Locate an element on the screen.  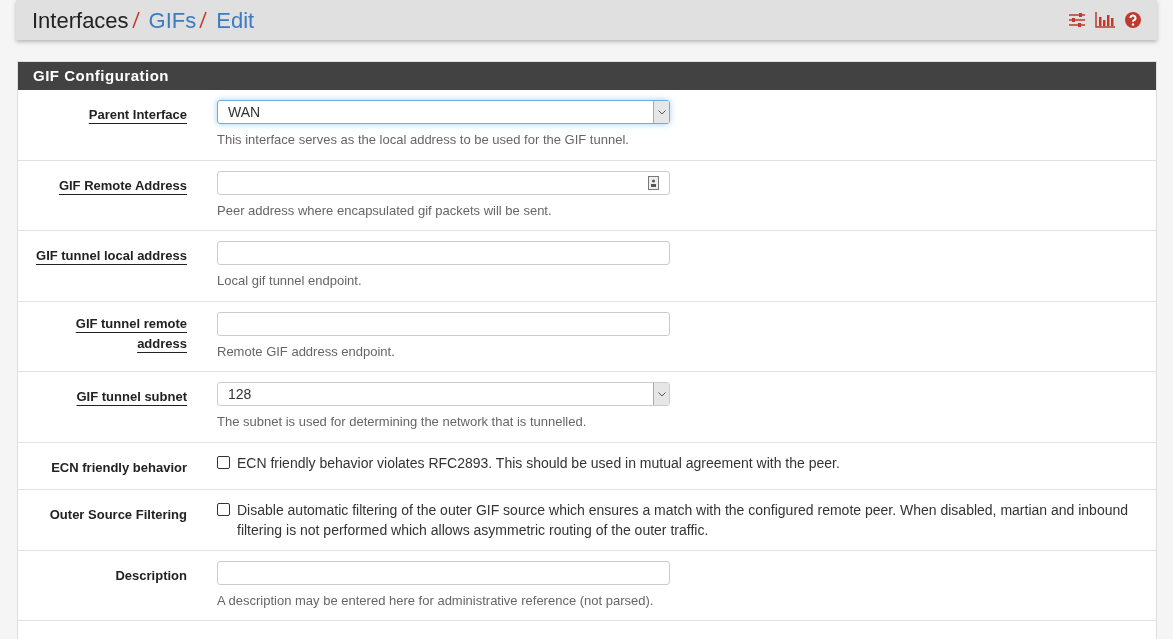
field-label: GIF Remote Address is located at coordinates (122, 185).